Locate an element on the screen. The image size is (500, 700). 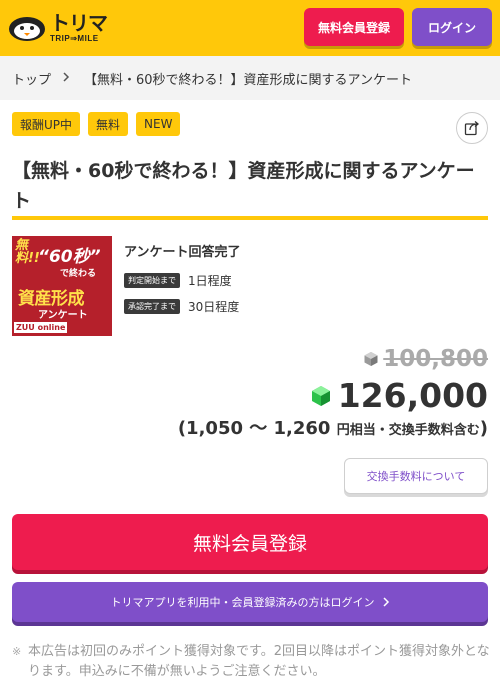
header-login-button: ログイン is located at coordinates (452, 27).